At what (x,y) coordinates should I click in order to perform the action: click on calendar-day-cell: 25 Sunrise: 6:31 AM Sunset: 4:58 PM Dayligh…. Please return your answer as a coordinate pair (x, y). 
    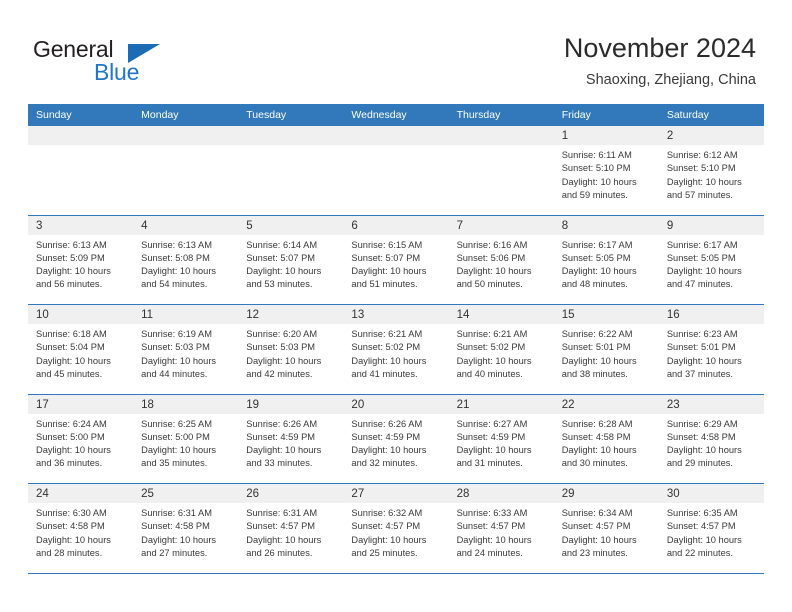
    Looking at the image, I should click on (186, 528).